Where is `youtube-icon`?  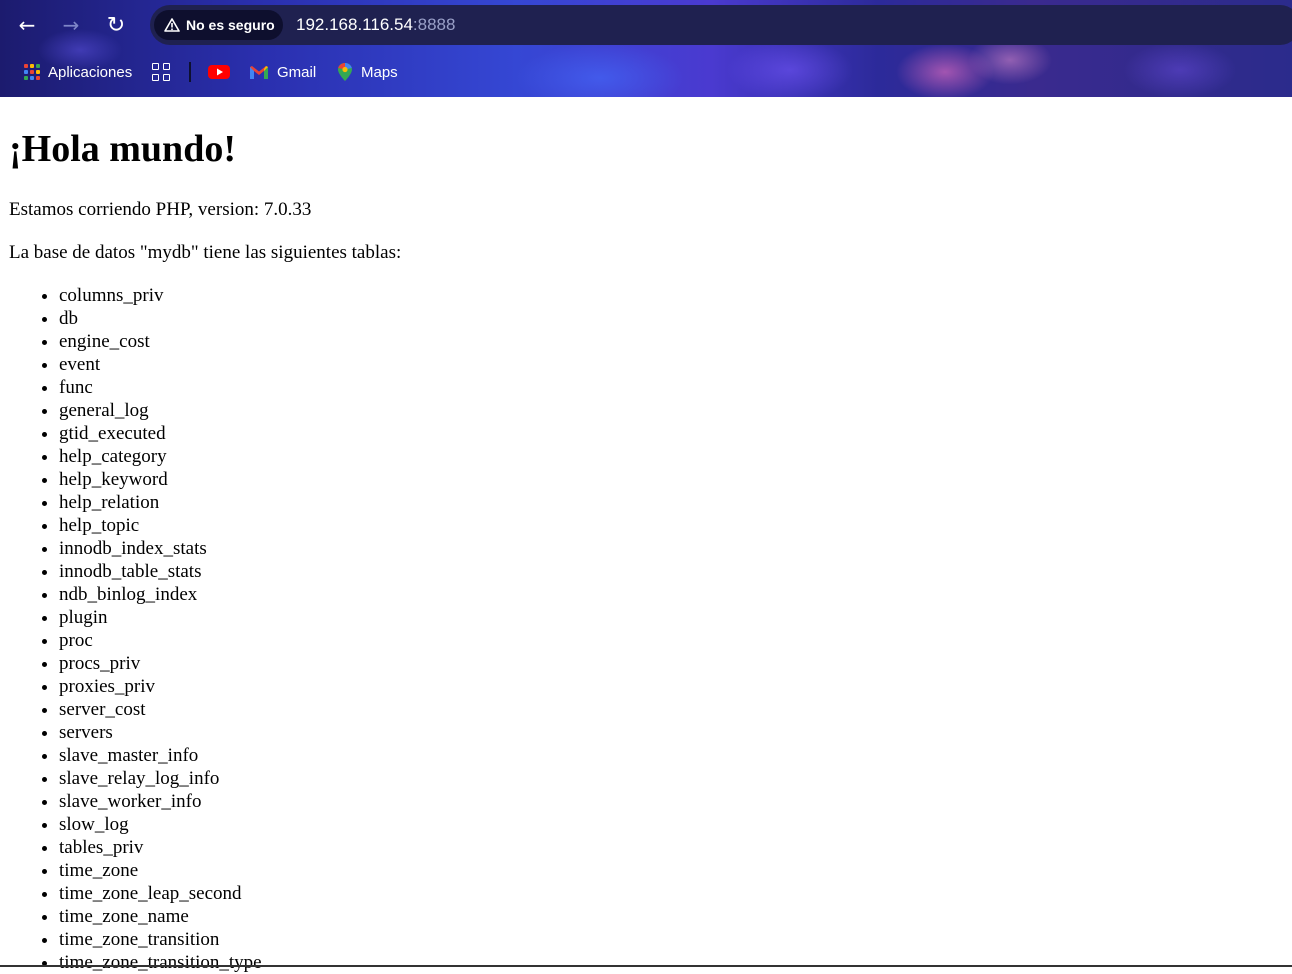 youtube-icon is located at coordinates (219, 72).